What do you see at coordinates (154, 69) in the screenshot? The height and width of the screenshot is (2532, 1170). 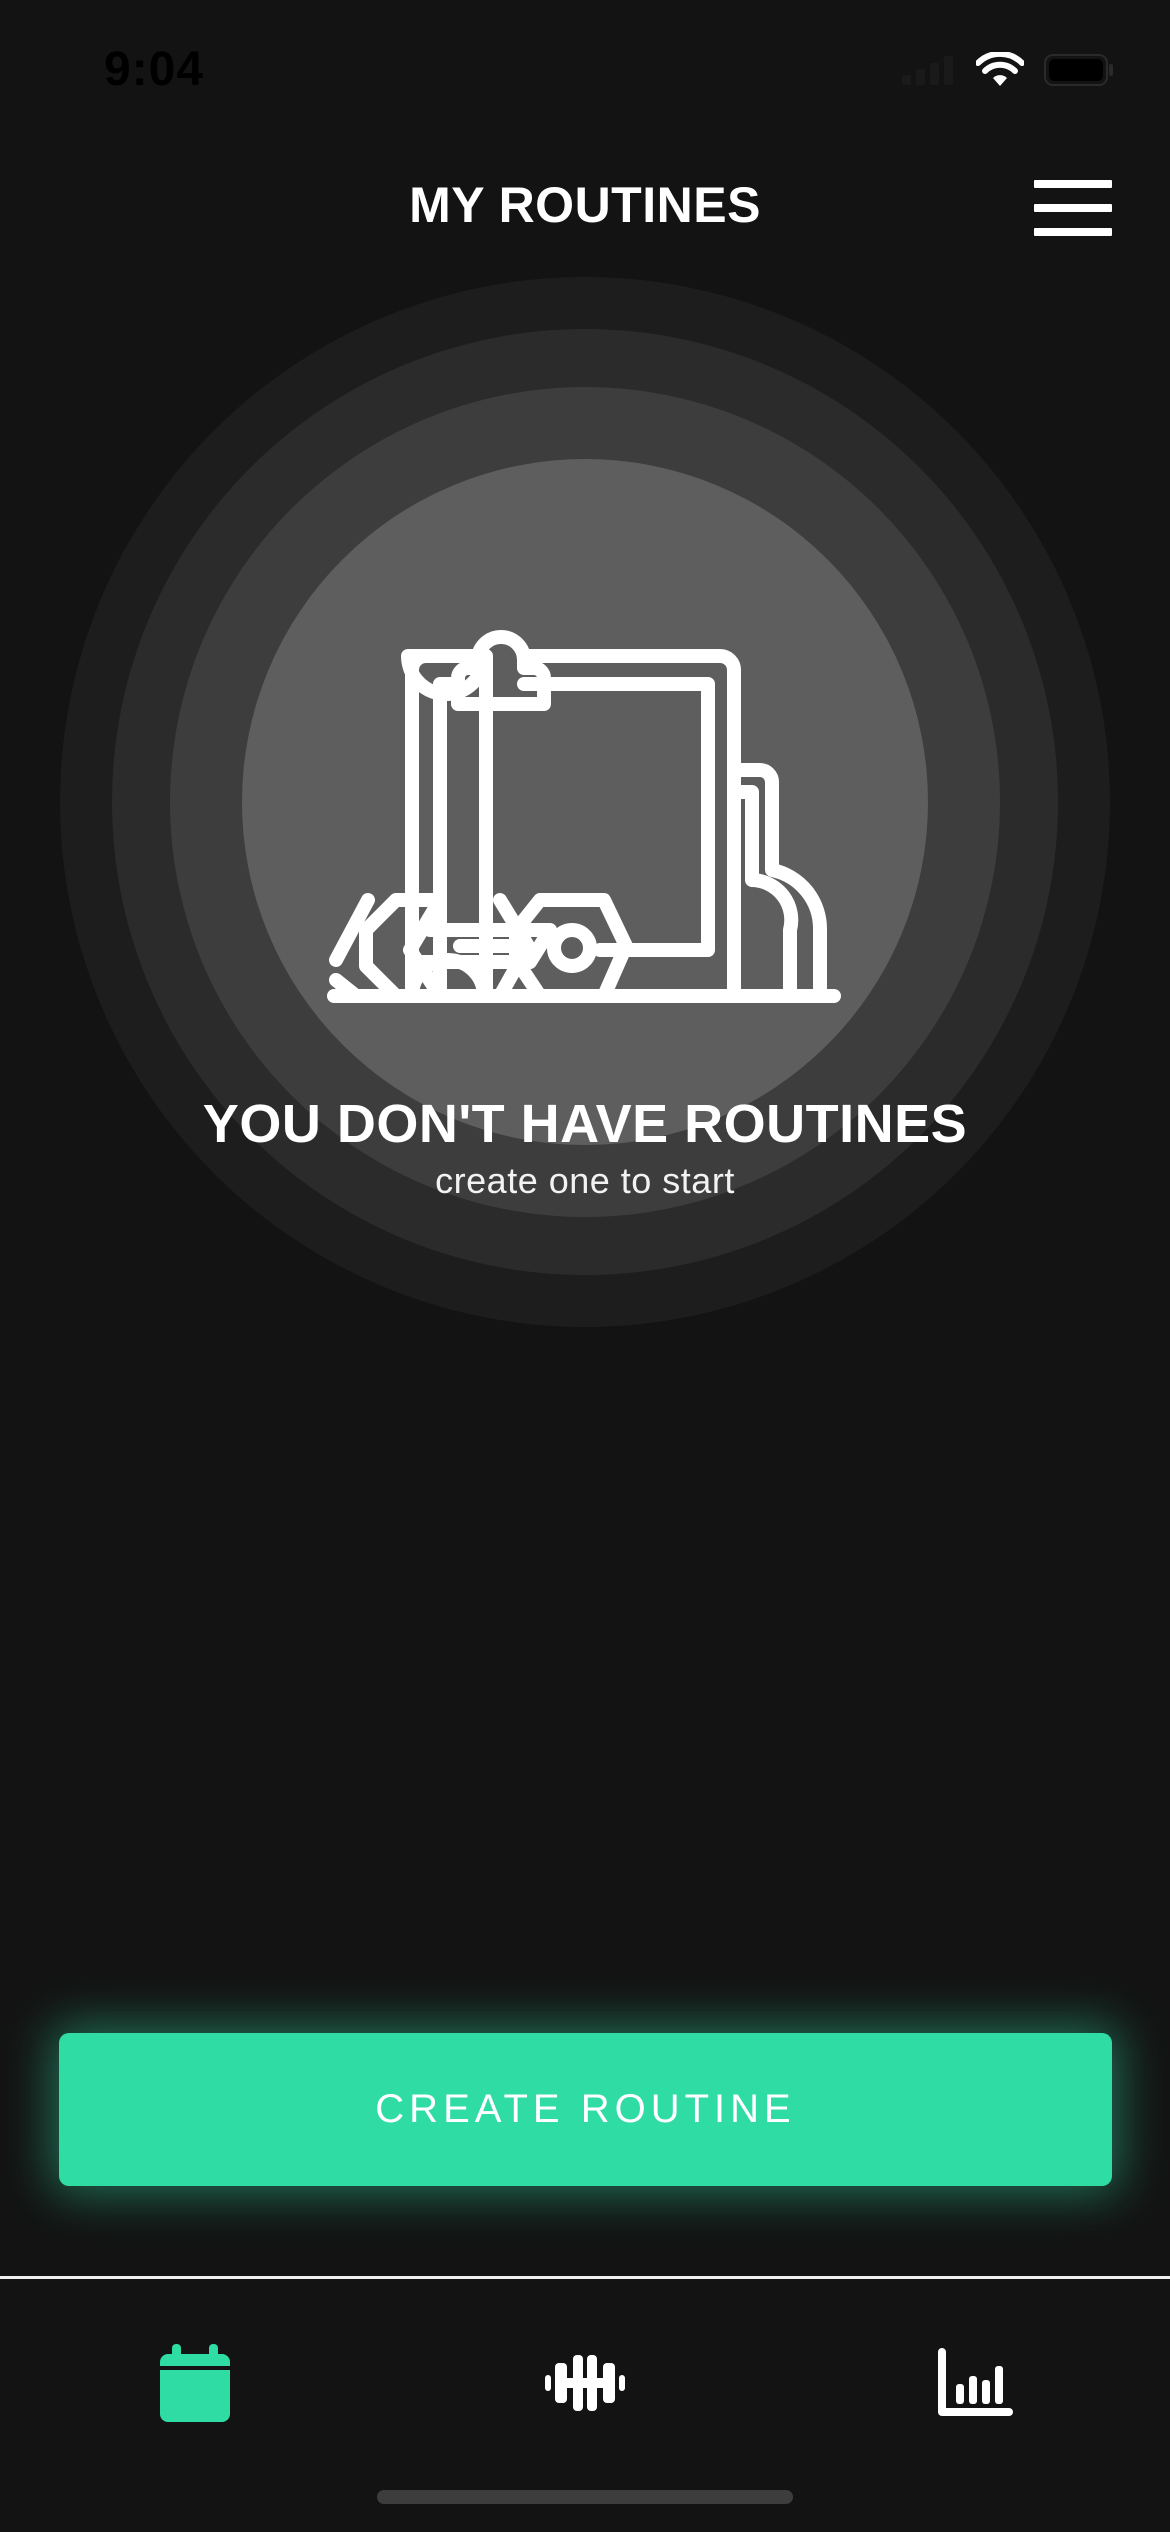 I see `status-time: 9:04` at bounding box center [154, 69].